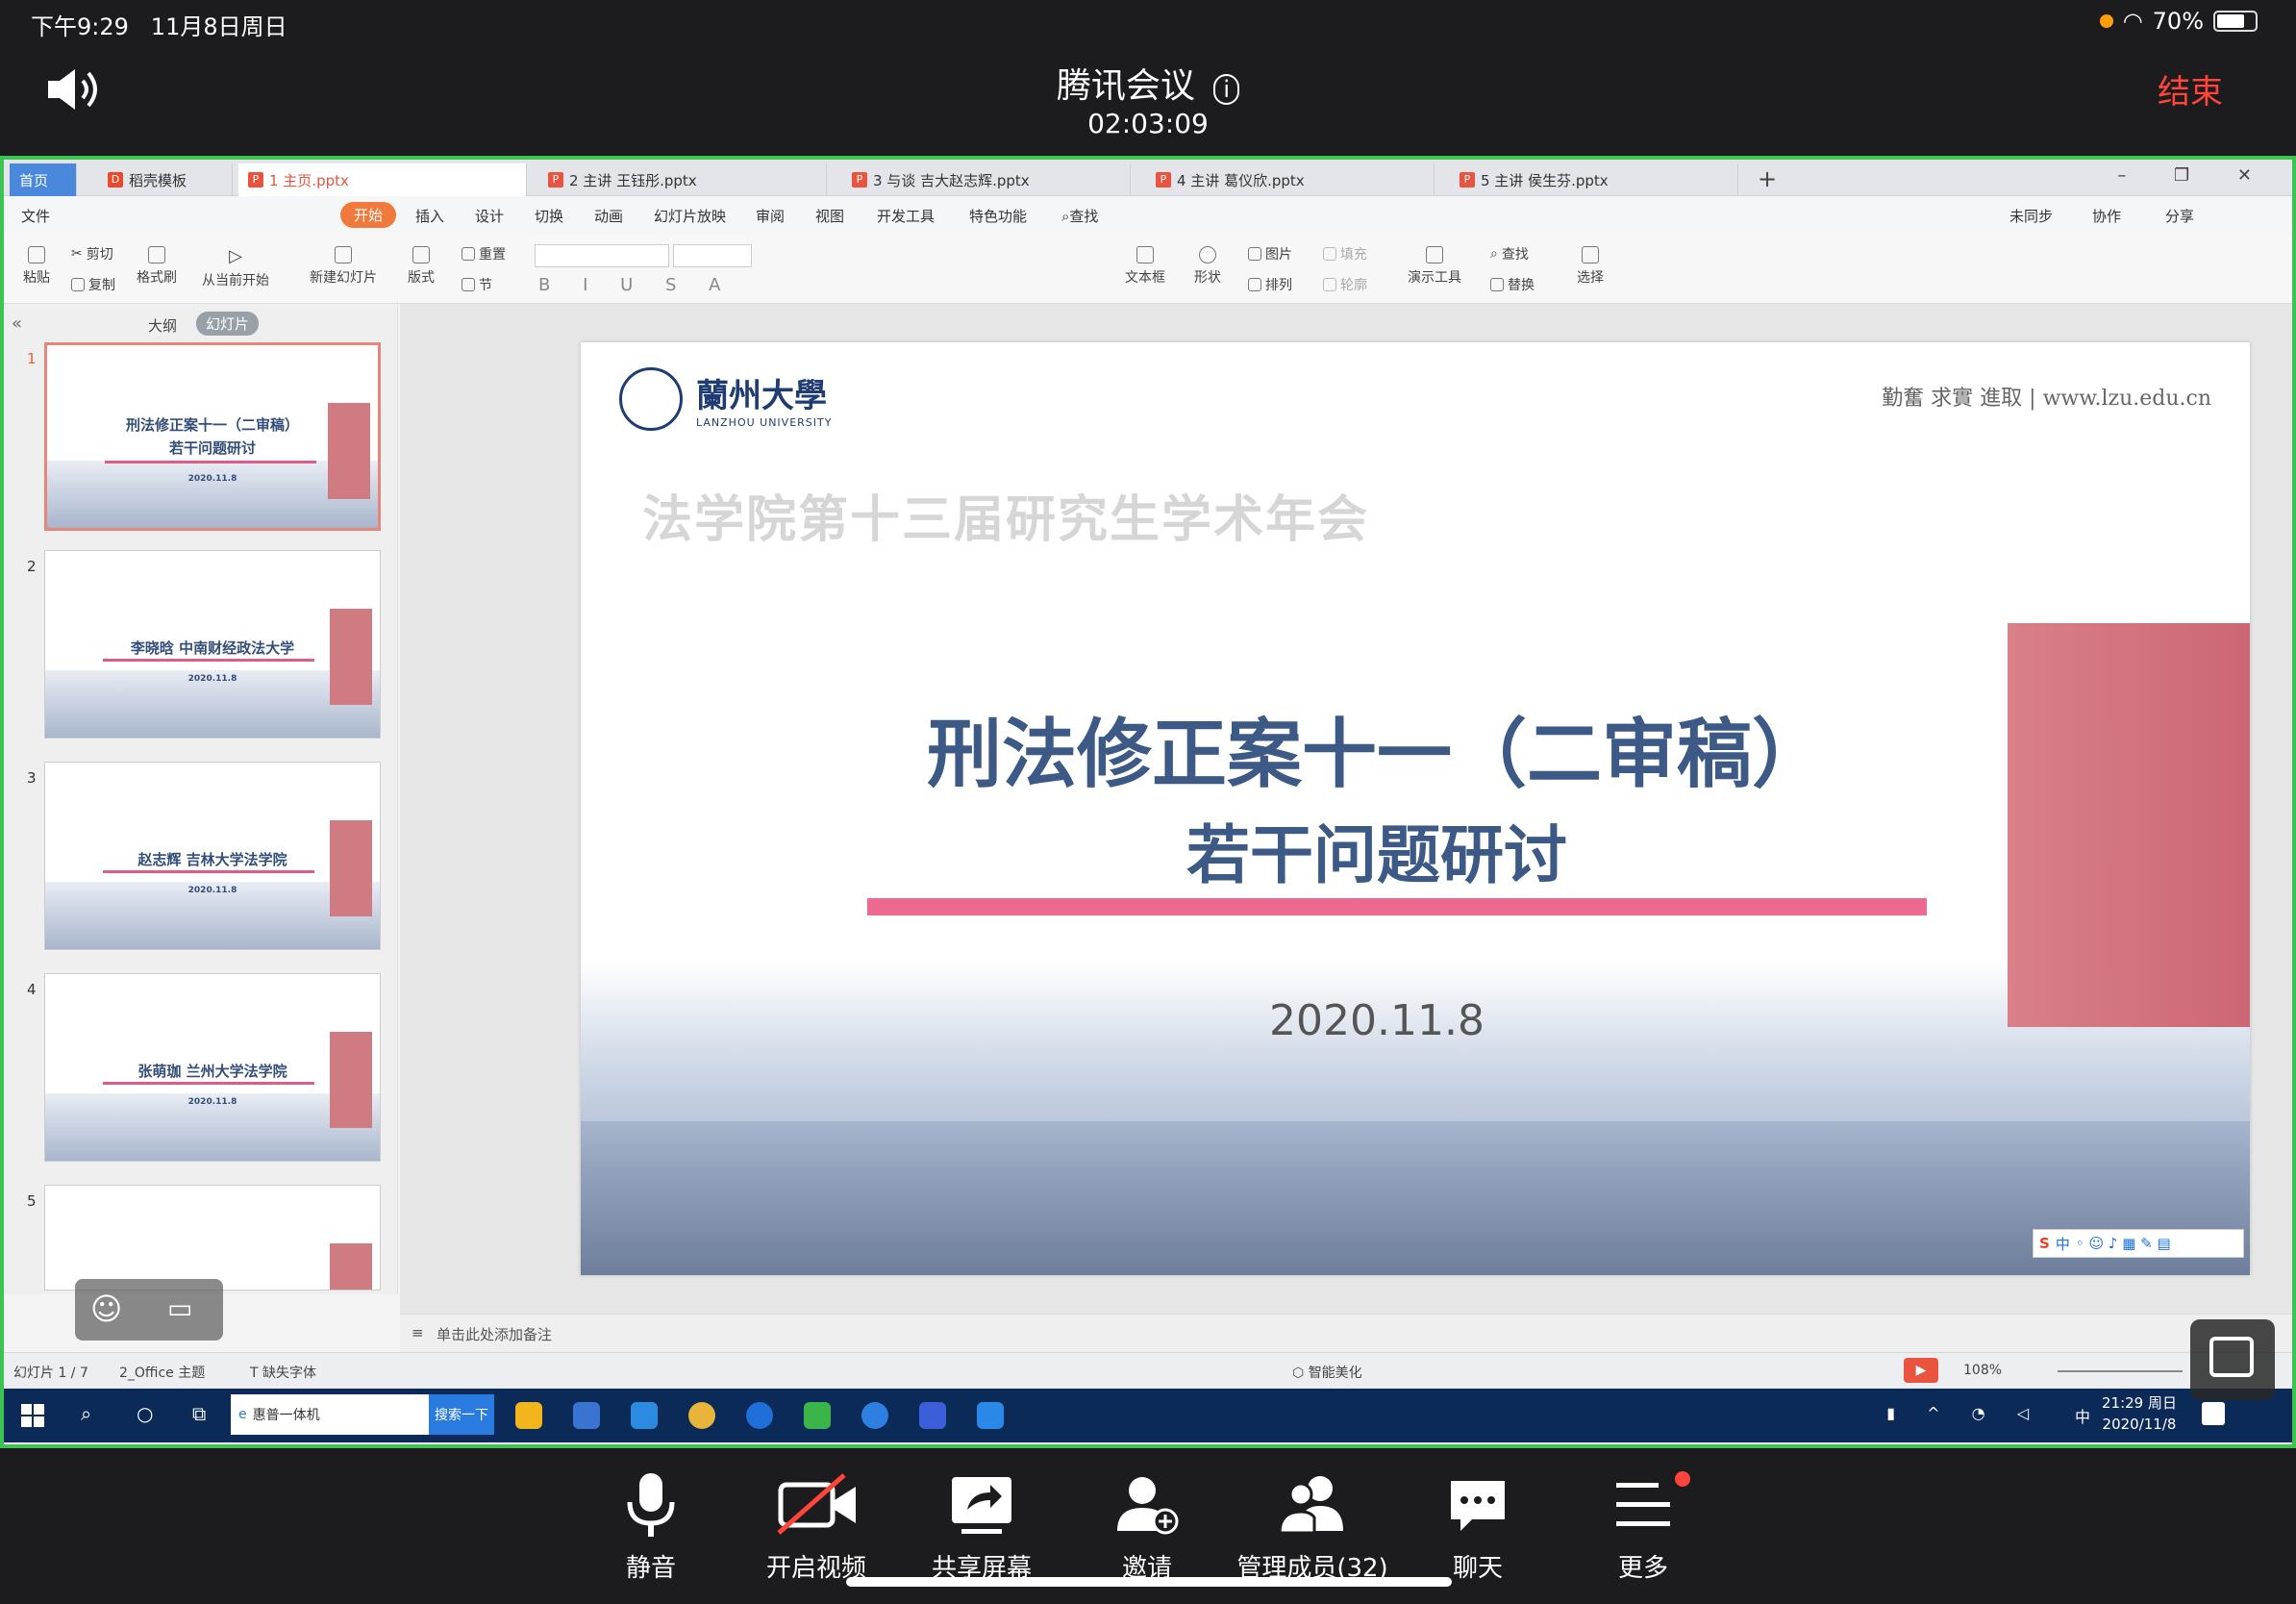 The width and height of the screenshot is (2296, 1604). Describe the element at coordinates (35, 216) in the screenshot. I see `menu-file: 文件` at that location.